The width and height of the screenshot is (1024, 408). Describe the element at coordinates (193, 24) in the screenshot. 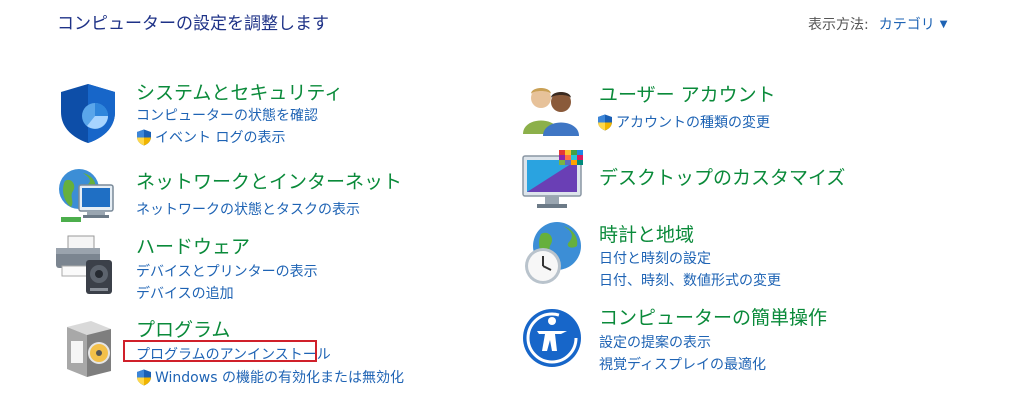

I see `page-title: コンピューターの設定を調整します` at that location.